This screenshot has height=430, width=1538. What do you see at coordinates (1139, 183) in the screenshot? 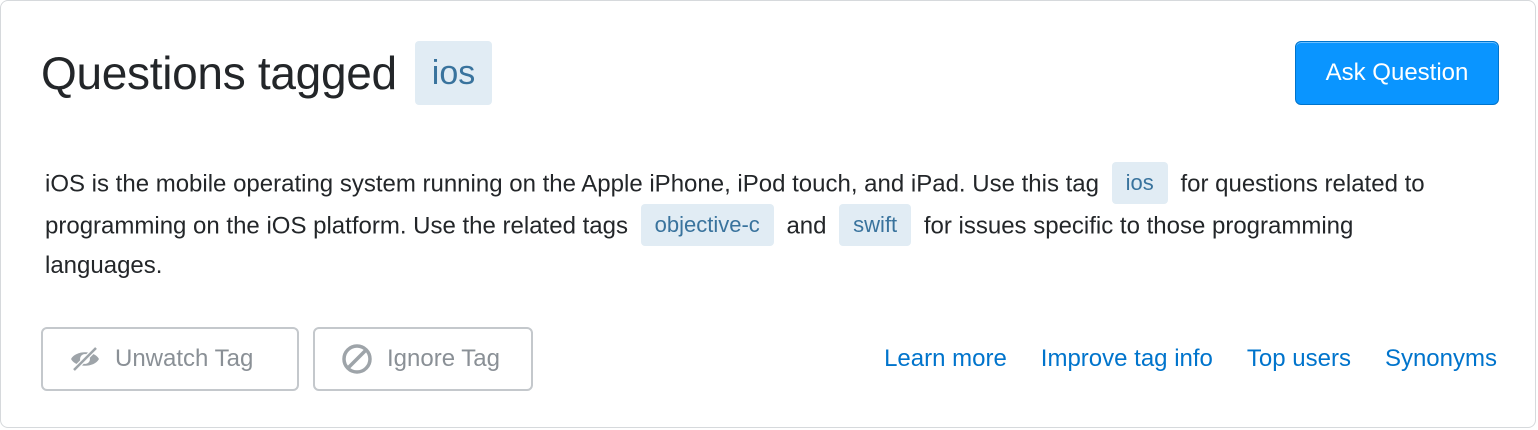
I see `tag-ios: ios` at bounding box center [1139, 183].